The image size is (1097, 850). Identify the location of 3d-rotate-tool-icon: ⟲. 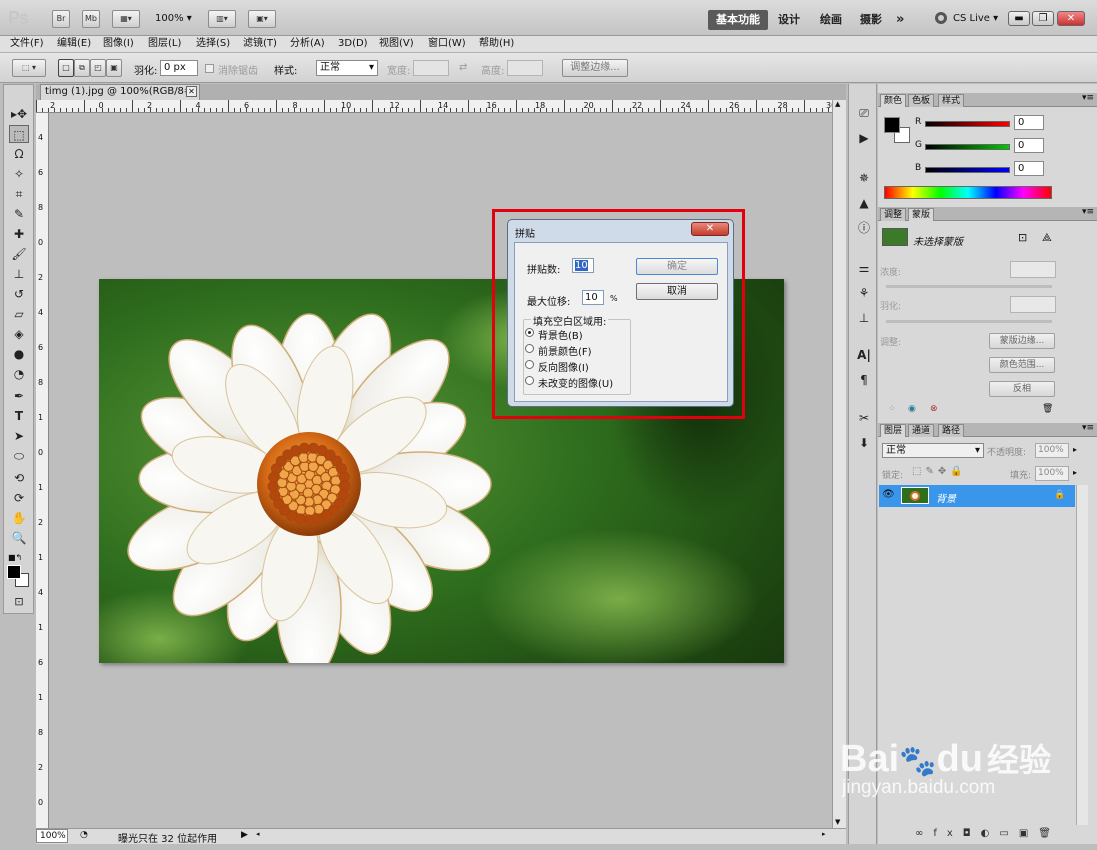
(19, 478).